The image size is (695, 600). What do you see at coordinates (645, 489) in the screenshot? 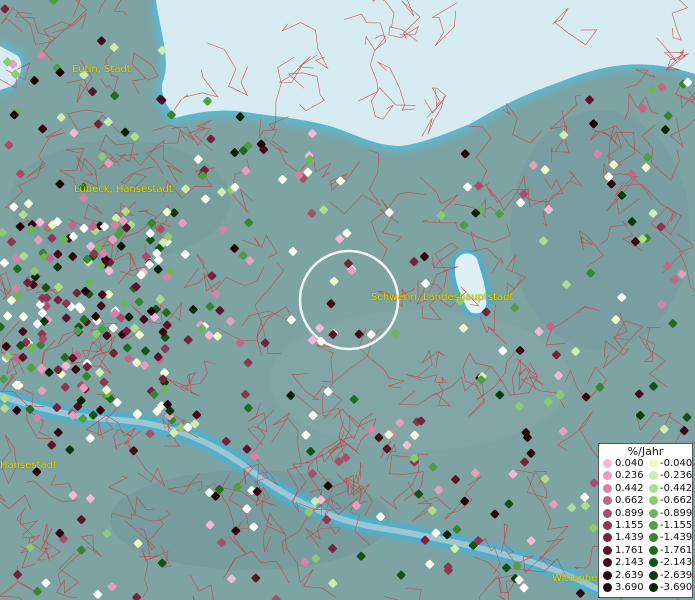
I see `legend-row: 0.442 -0.442` at bounding box center [645, 489].